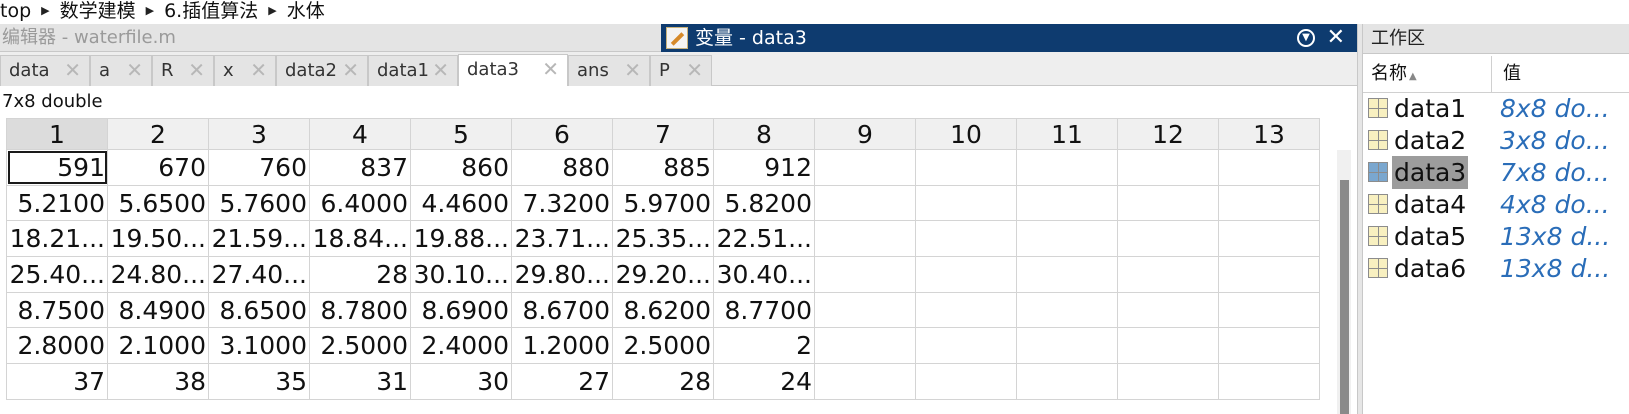 This screenshot has width=1629, height=414. What do you see at coordinates (57, 203) in the screenshot?
I see `grid-cell: 5.2100` at bounding box center [57, 203].